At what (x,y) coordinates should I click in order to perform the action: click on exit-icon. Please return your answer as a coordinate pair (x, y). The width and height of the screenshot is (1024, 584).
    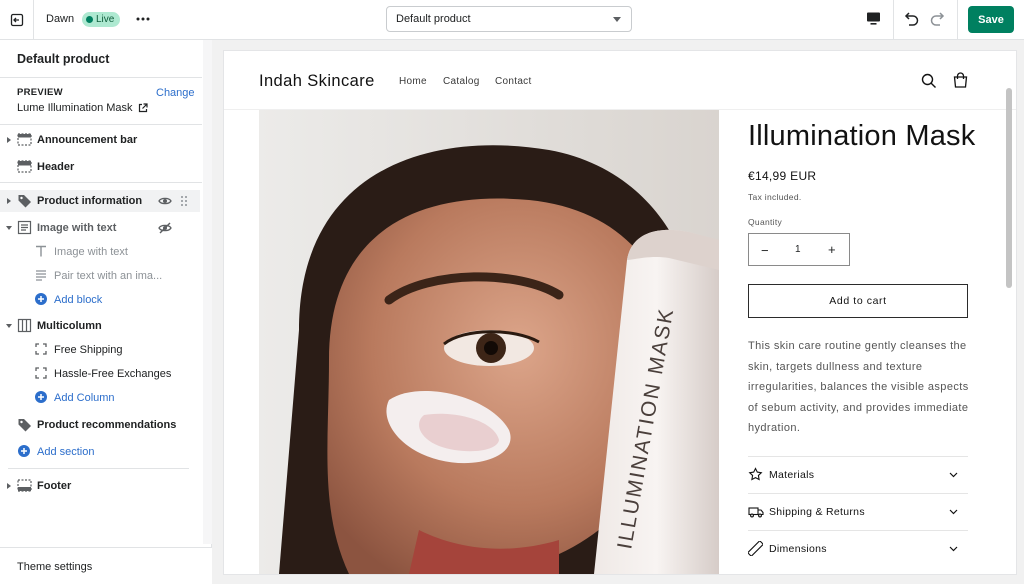
    Looking at the image, I should click on (16, 19).